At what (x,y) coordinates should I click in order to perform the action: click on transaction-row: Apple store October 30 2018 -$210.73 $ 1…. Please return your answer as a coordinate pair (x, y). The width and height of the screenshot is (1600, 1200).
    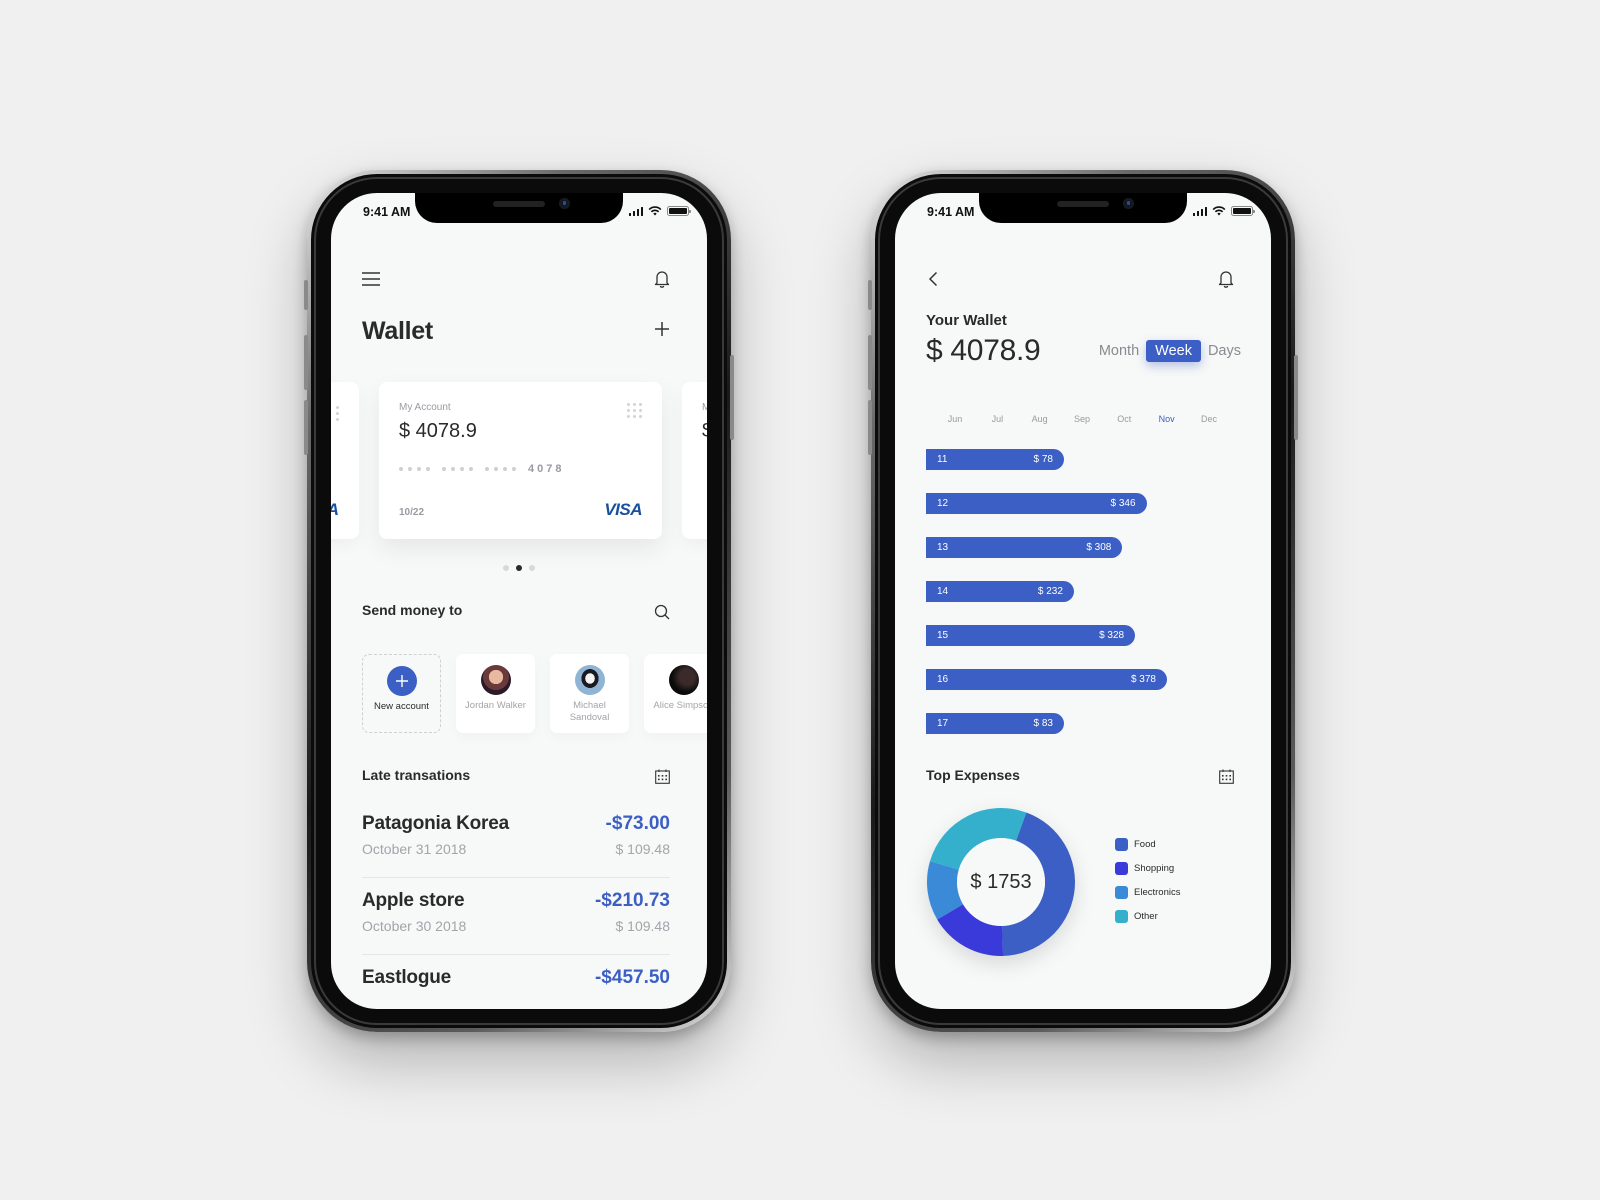
    Looking at the image, I should click on (516, 916).